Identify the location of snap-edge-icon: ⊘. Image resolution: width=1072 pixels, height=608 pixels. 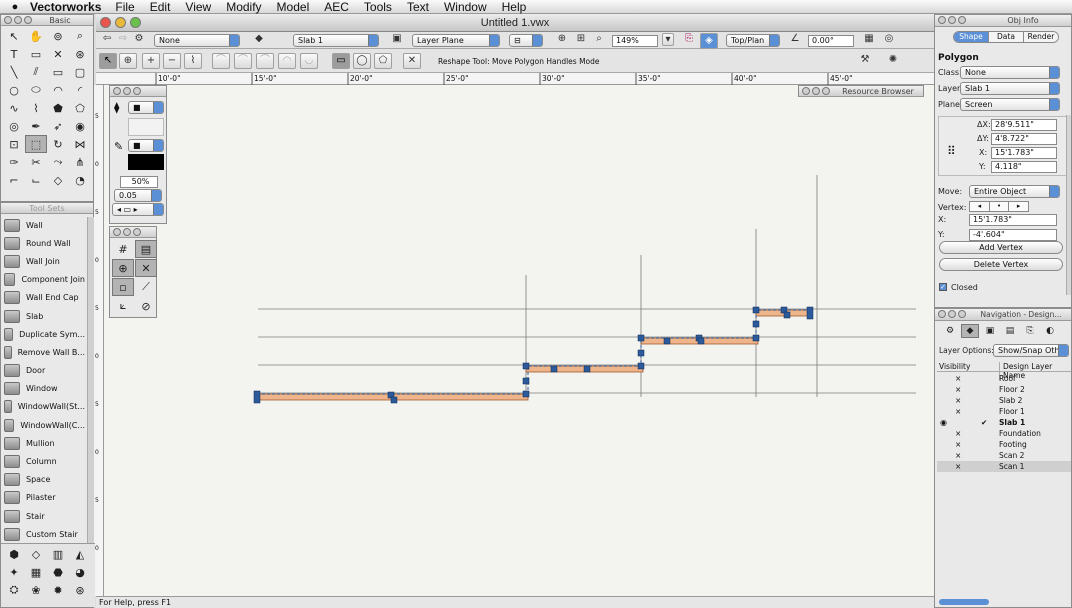
(146, 306).